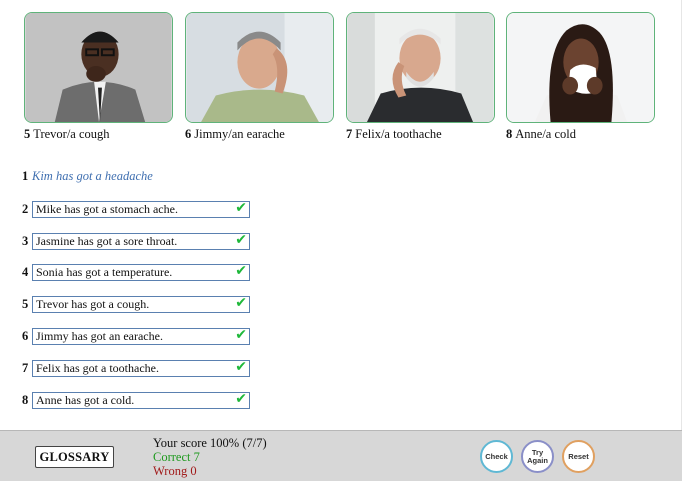  I want to click on photo-jimmy-earache, so click(259, 67).